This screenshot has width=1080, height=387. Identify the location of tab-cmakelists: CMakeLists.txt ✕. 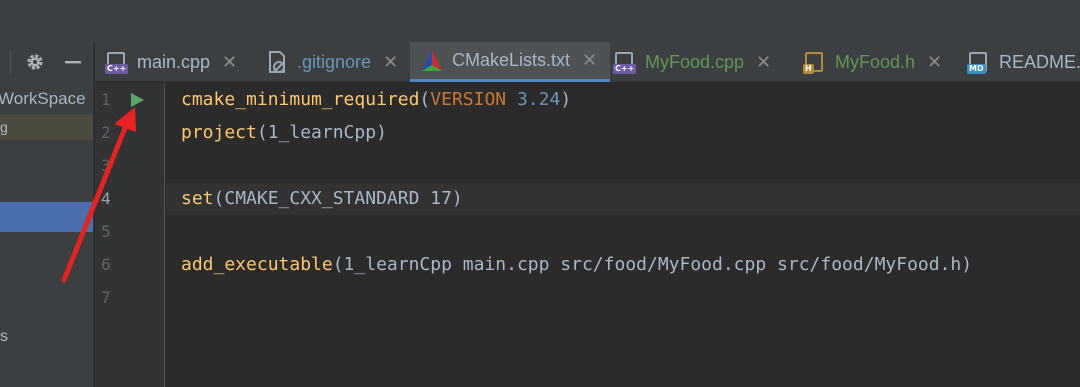
(510, 62).